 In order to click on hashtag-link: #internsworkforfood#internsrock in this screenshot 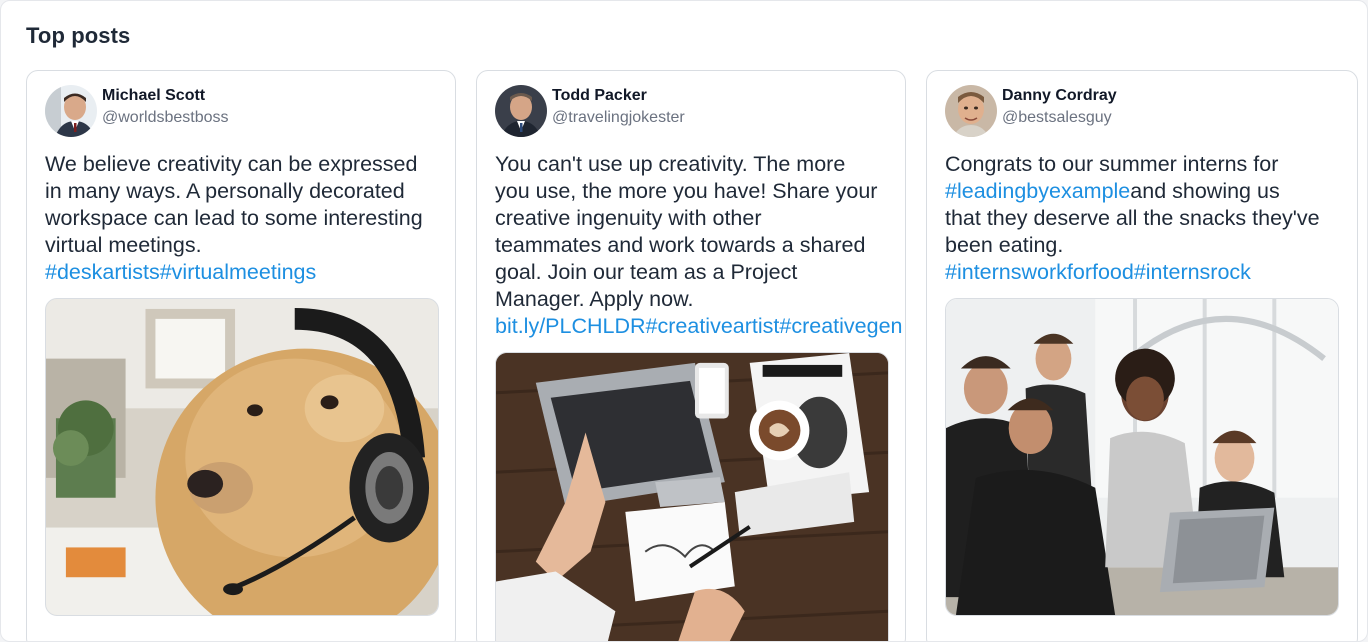, I will do `click(1151, 272)`.